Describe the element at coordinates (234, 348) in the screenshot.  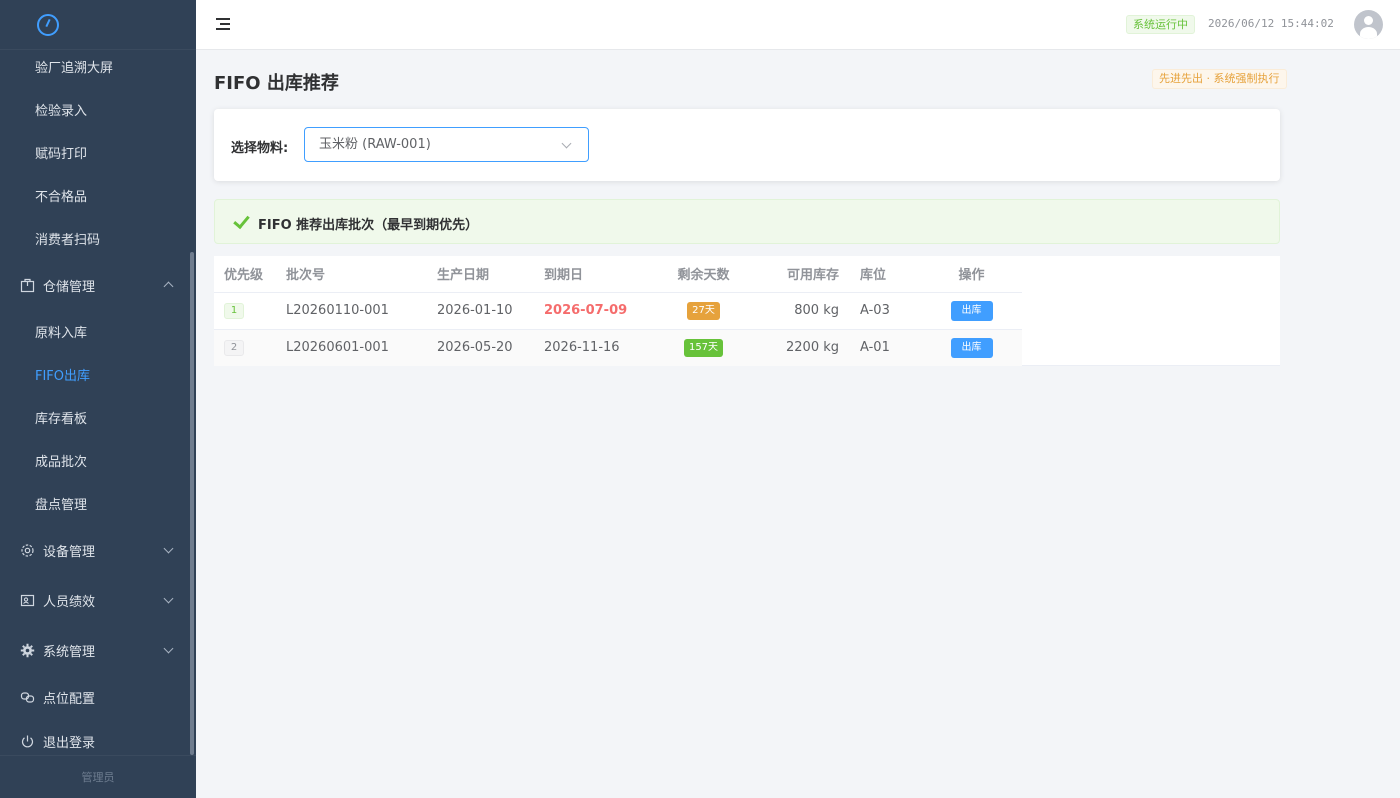
I see `priority-badge: 2` at that location.